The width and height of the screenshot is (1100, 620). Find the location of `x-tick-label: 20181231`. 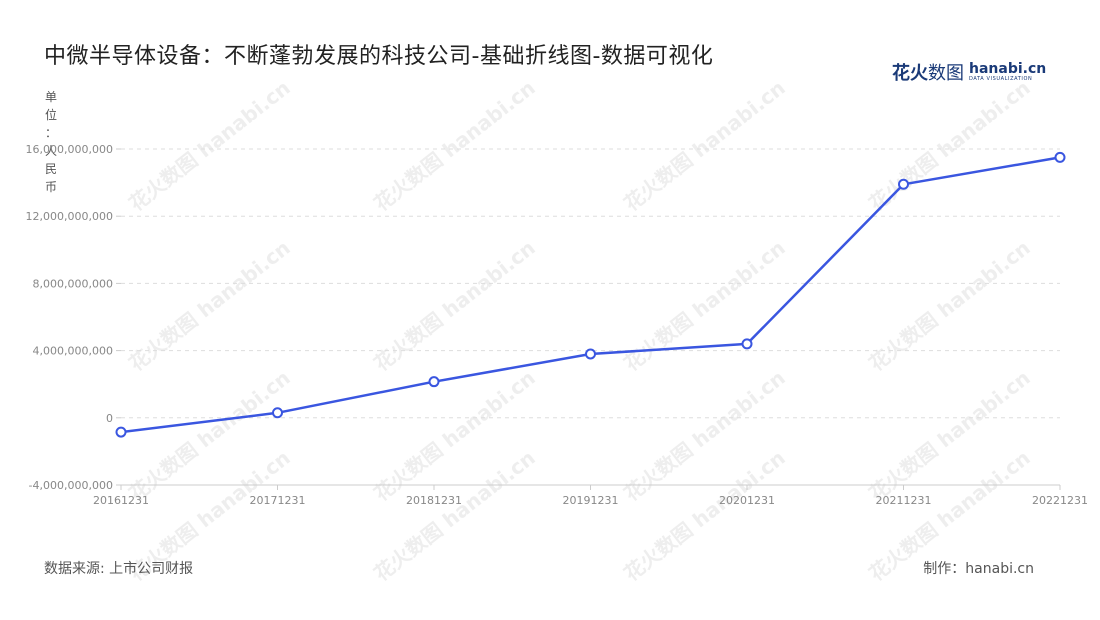

x-tick-label: 20181231 is located at coordinates (434, 500).